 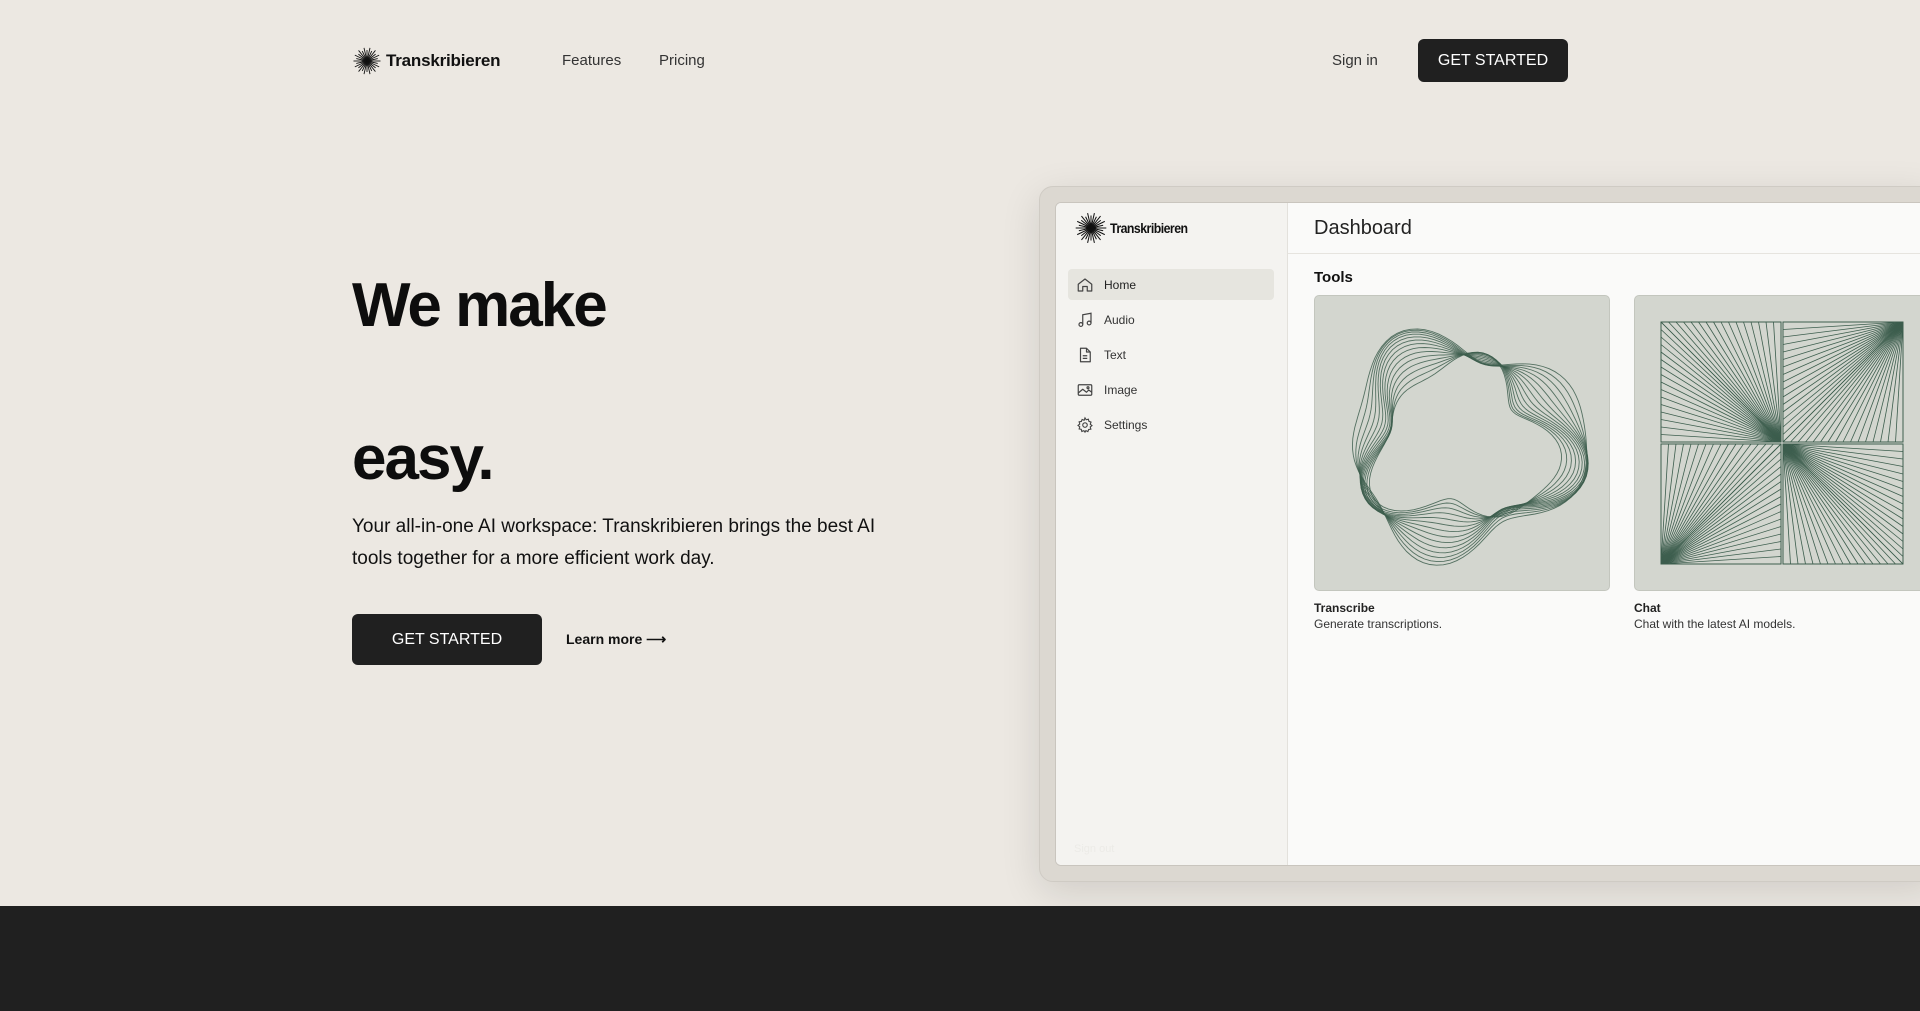 I want to click on brand-logo: Transkribieren, so click(x=426, y=61).